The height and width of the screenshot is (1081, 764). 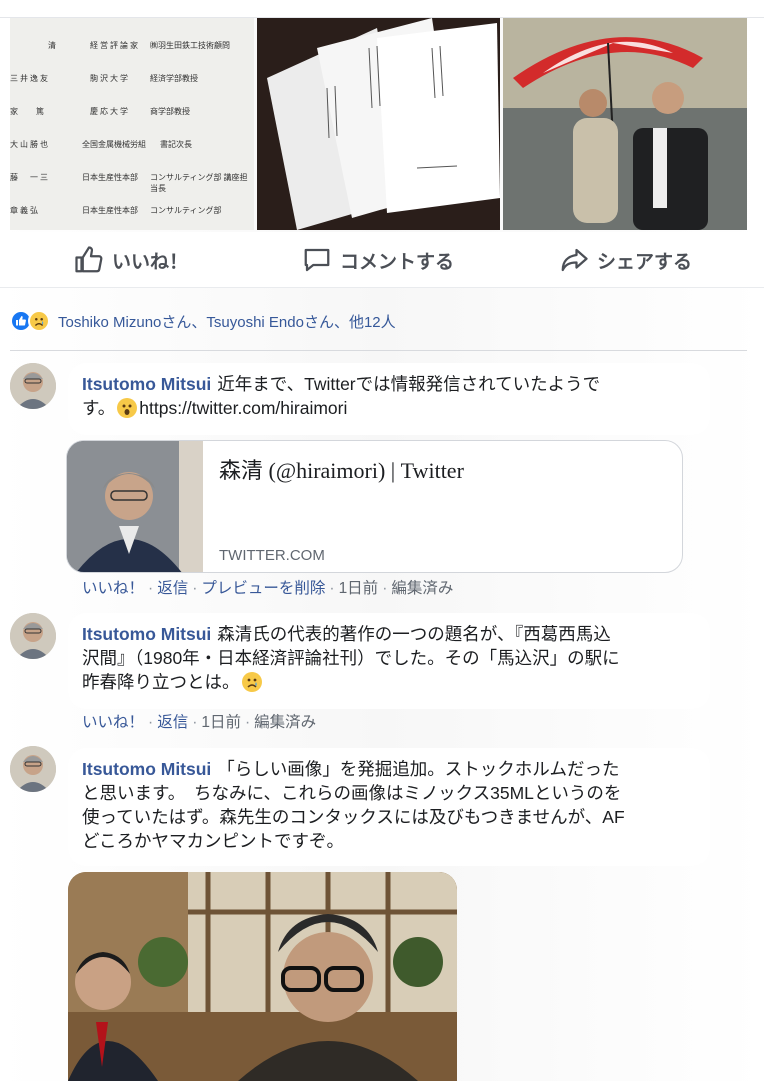 I want to click on doc-row: 大 山 勝 也 全国金属機械労組 書記次長, so click(x=132, y=147).